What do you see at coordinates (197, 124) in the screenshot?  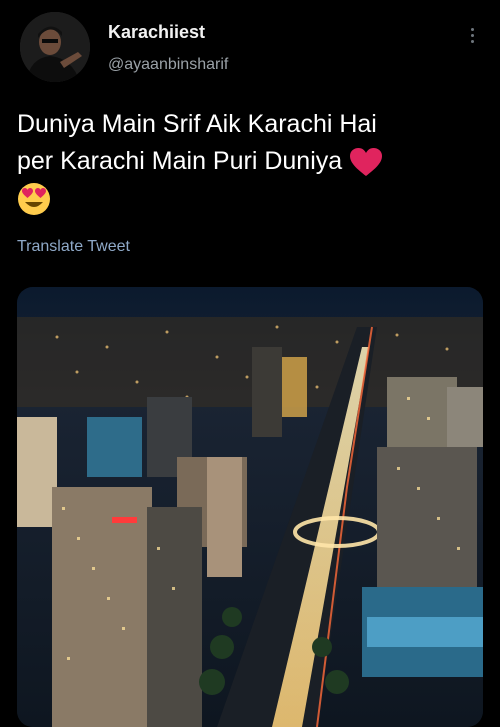 I see `tweet-text-line-1: Duniya Main Srif Aik Karachi Hai` at bounding box center [197, 124].